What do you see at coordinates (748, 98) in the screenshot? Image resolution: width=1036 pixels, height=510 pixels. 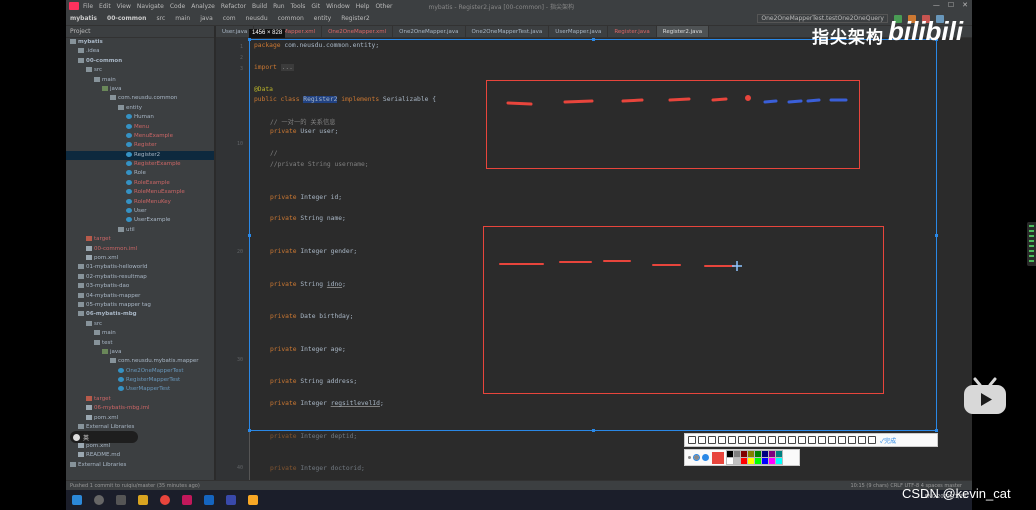 I see `pen-dot` at bounding box center [748, 98].